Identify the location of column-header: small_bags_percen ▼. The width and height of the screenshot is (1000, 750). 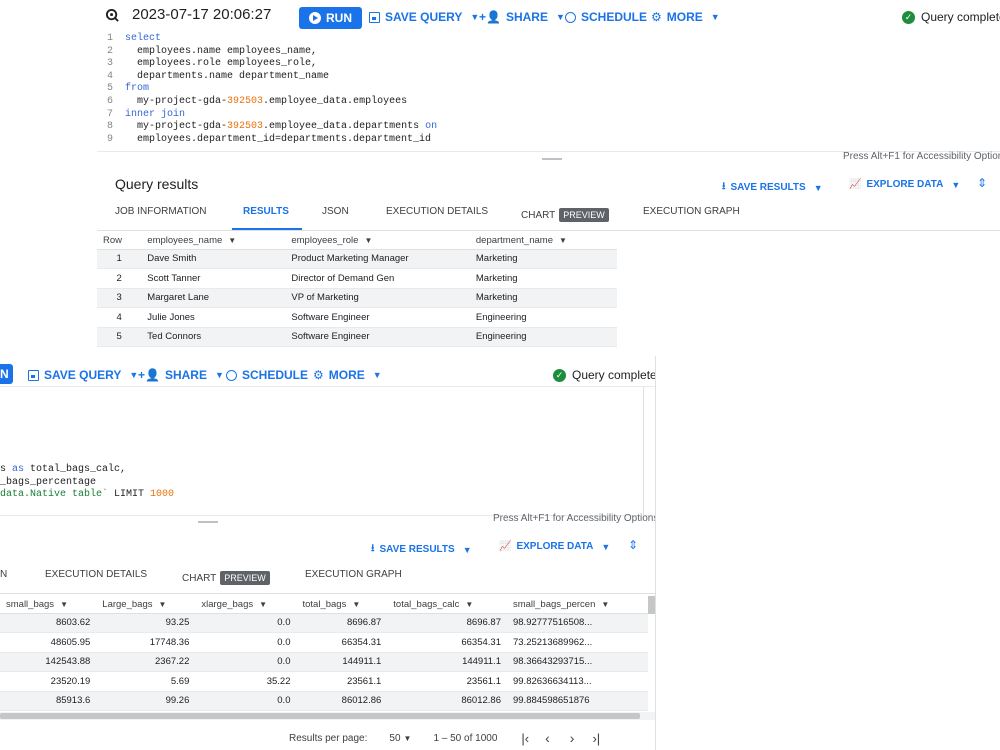
(577, 605).